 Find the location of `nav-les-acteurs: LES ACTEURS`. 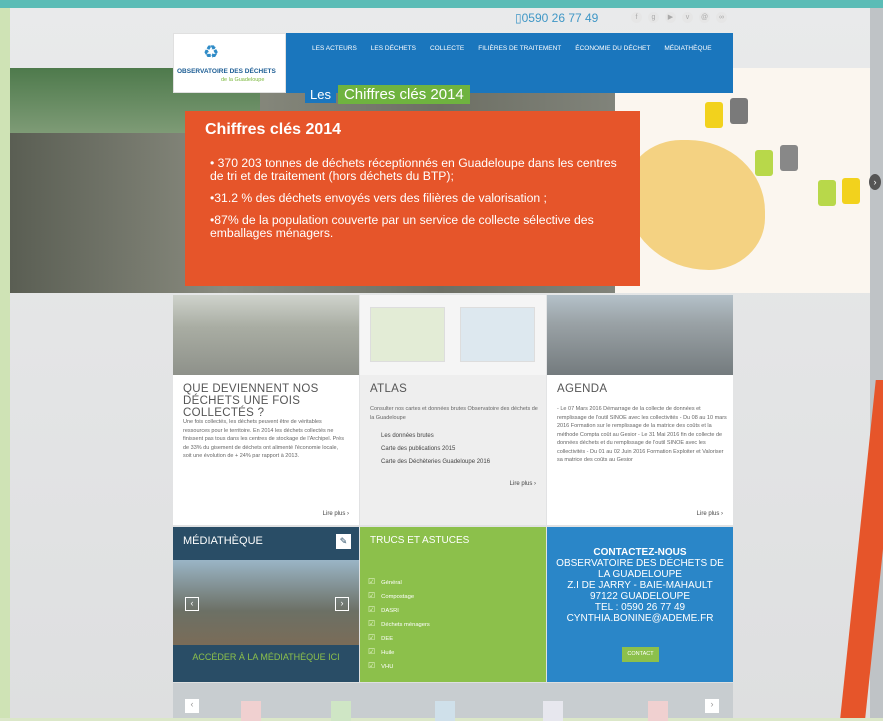

nav-les-acteurs: LES ACTEURS is located at coordinates (334, 48).